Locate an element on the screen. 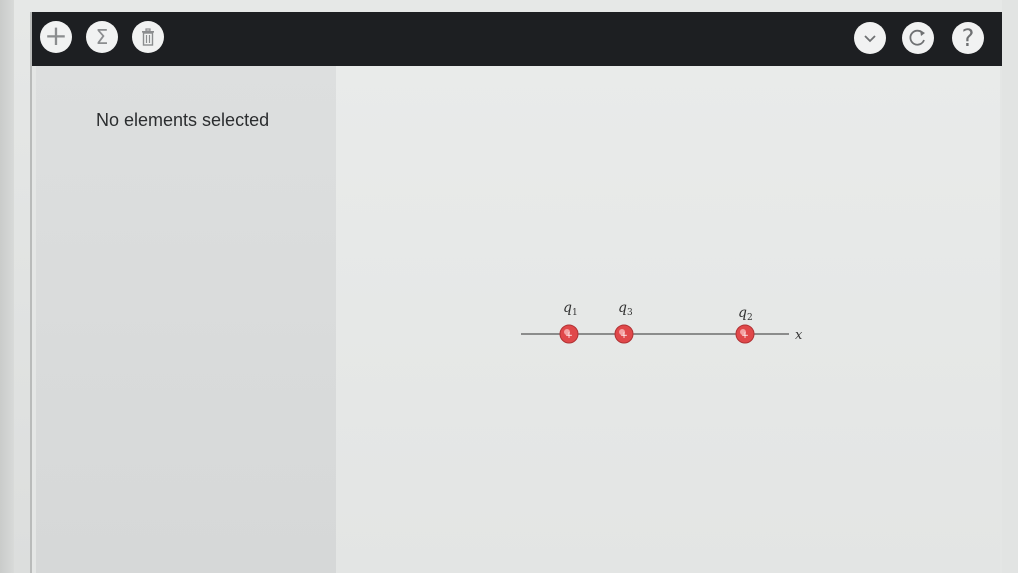 This screenshot has height=573, width=1018. sum-button: Σ is located at coordinates (102, 37).